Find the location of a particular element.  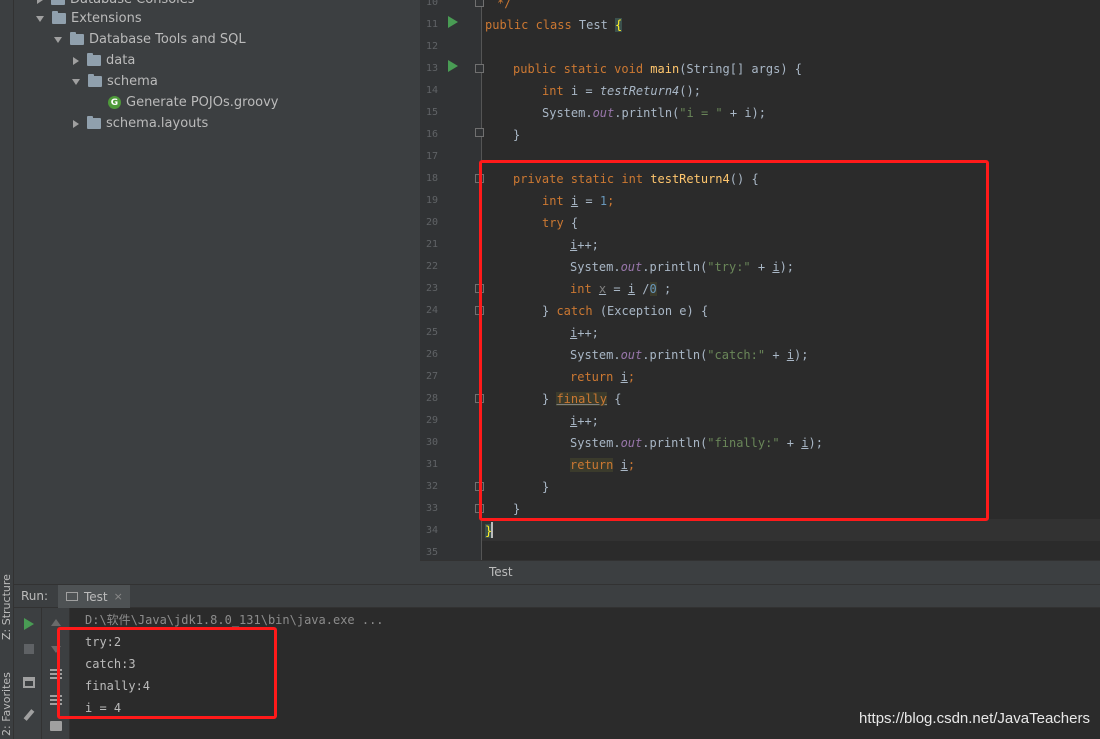

code-line-22: System.out.println("try:" + i); is located at coordinates (682, 267).